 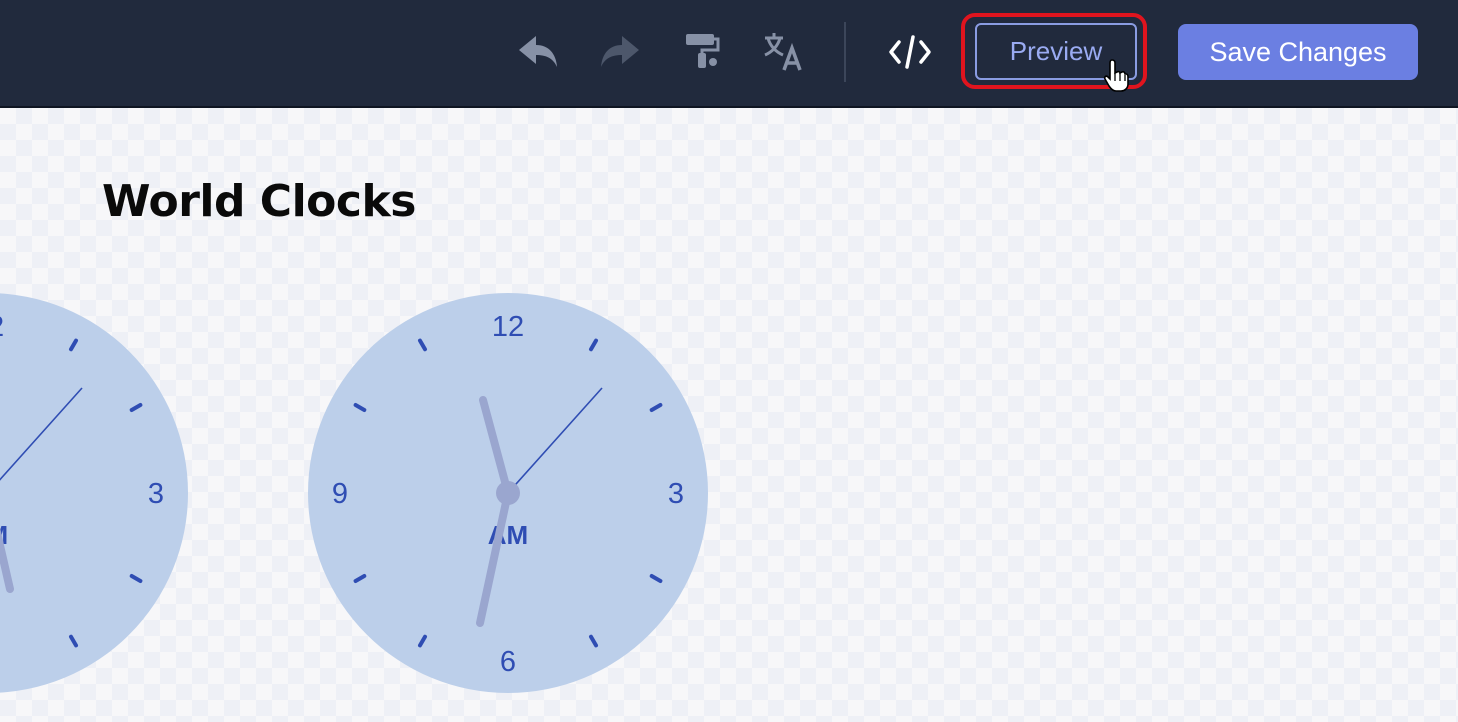 I want to click on redo-icon, so click(x=620, y=52).